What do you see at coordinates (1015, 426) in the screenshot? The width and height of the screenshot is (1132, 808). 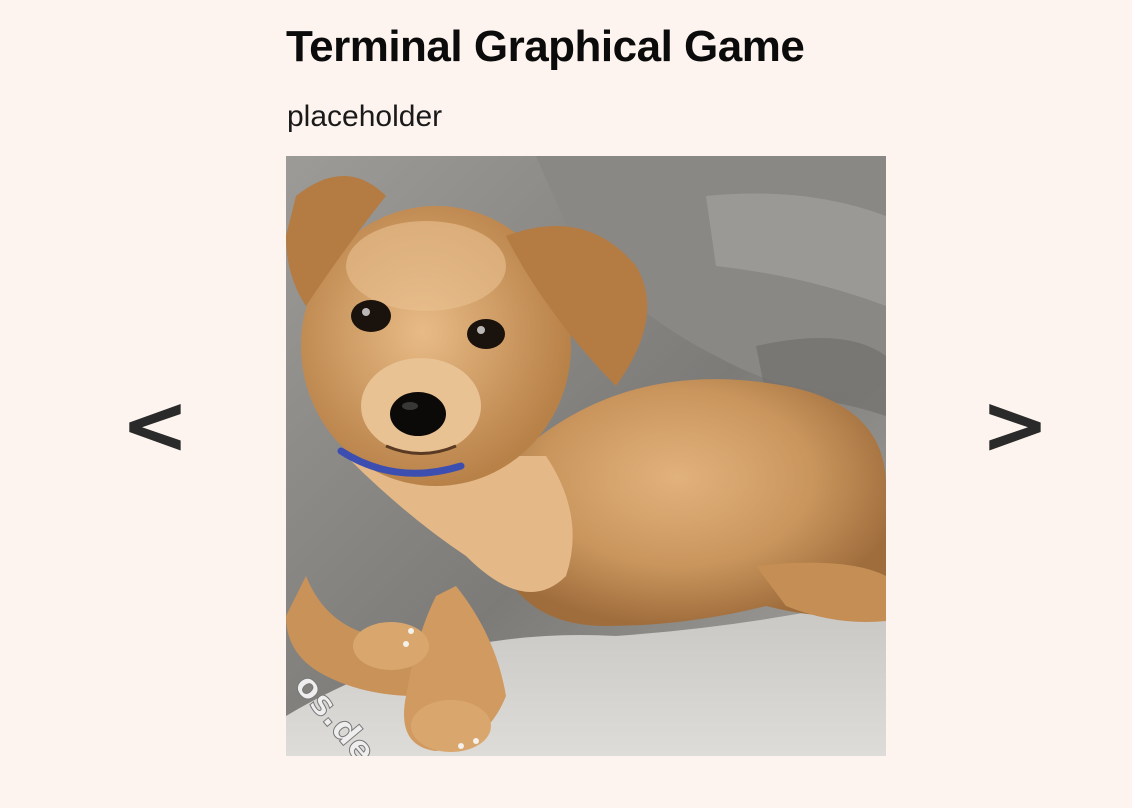 I see `next-image-button: >` at bounding box center [1015, 426].